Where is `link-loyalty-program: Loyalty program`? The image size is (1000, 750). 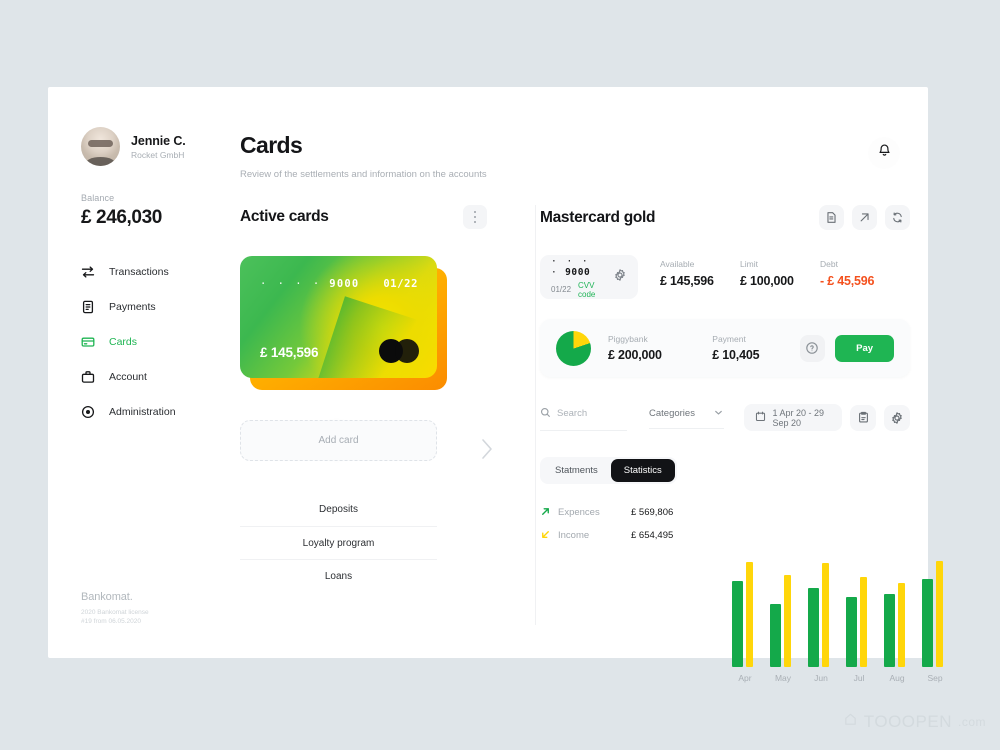 link-loyalty-program: Loyalty program is located at coordinates (338, 542).